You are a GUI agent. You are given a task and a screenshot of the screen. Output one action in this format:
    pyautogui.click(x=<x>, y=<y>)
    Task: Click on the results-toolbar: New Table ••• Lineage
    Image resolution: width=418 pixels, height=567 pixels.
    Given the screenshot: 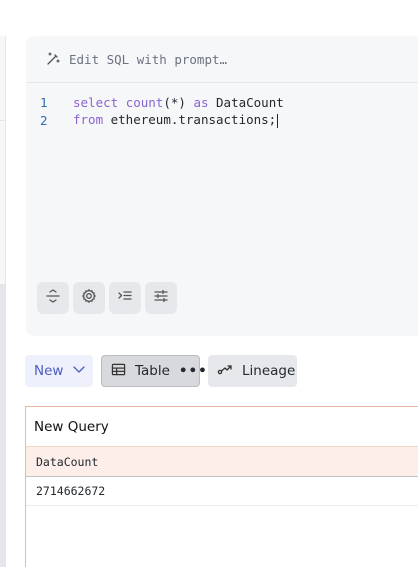 What is the action you would take?
    pyautogui.click(x=161, y=371)
    